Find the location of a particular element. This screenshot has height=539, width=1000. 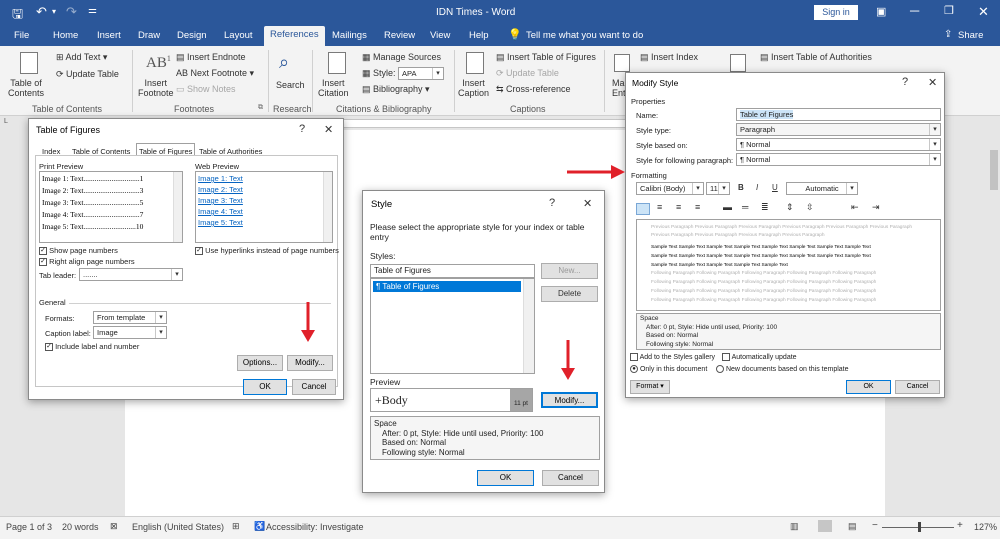

tab-view: View is located at coordinates (440, 35).